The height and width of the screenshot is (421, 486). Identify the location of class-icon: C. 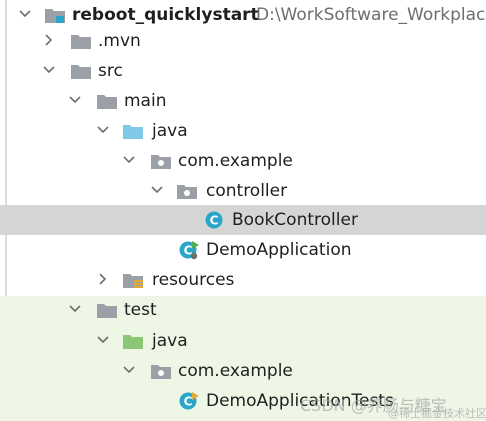
(215, 220).